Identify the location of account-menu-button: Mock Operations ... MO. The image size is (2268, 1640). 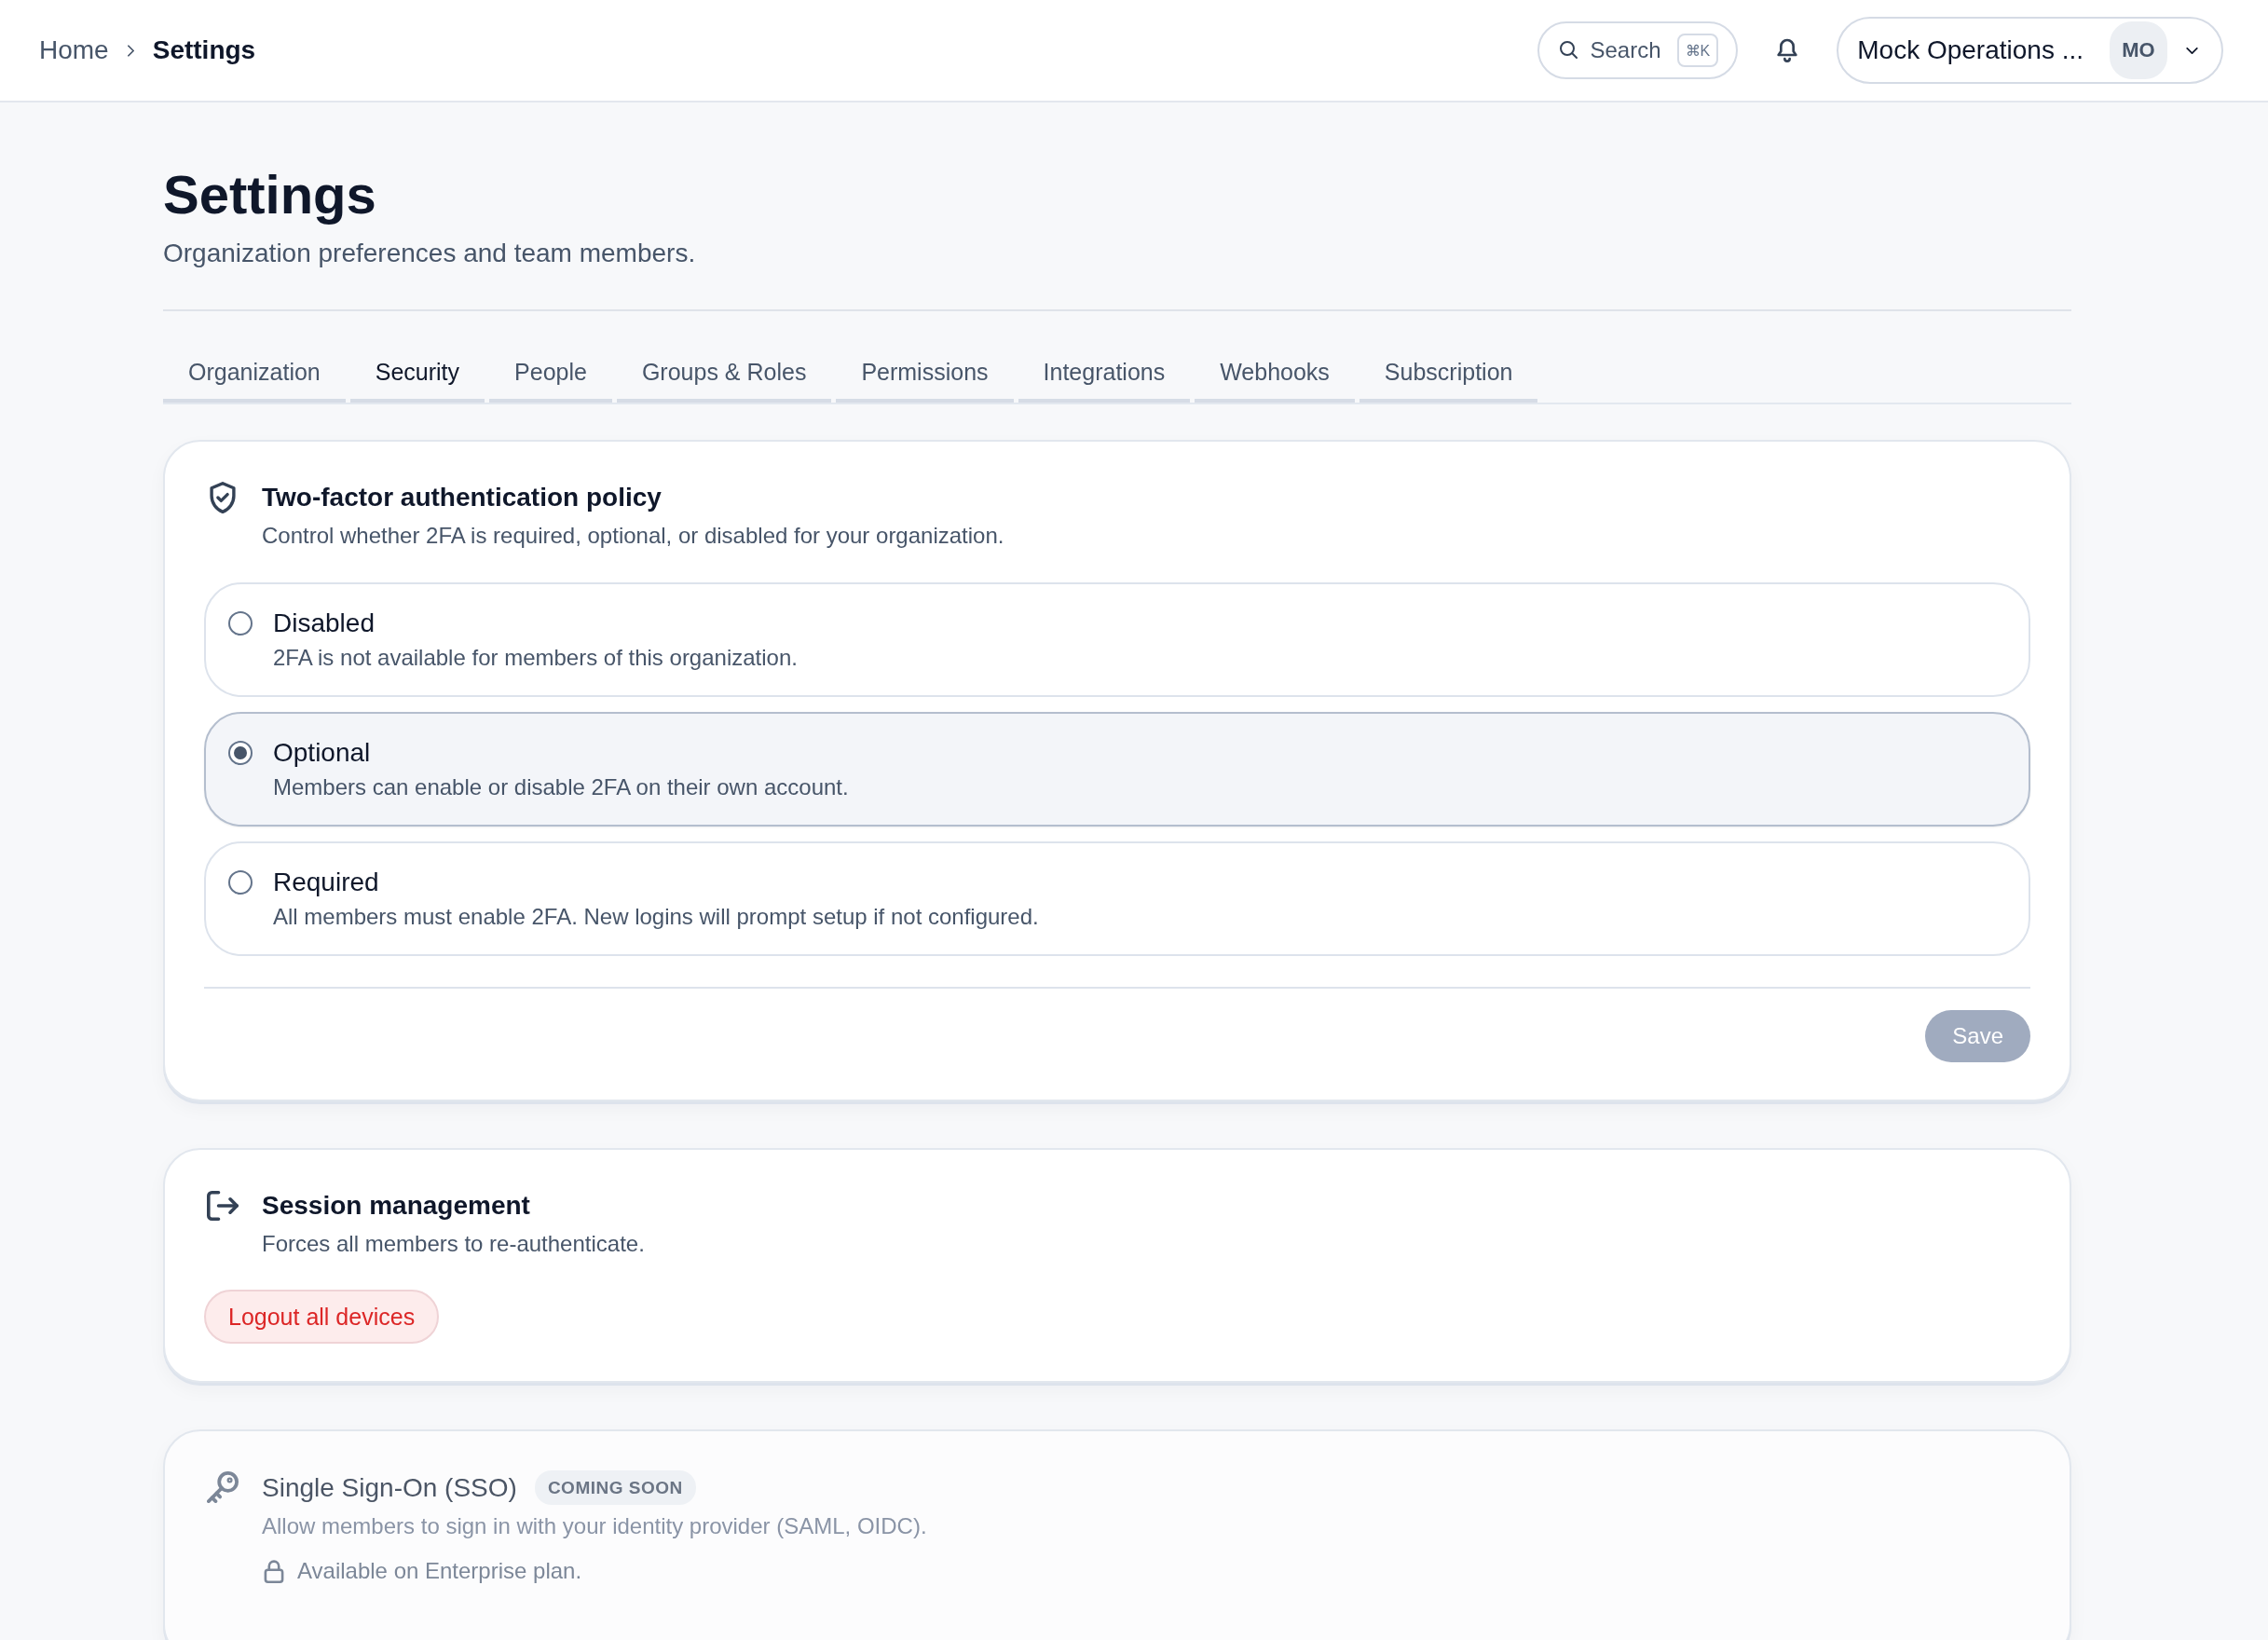
(2030, 50).